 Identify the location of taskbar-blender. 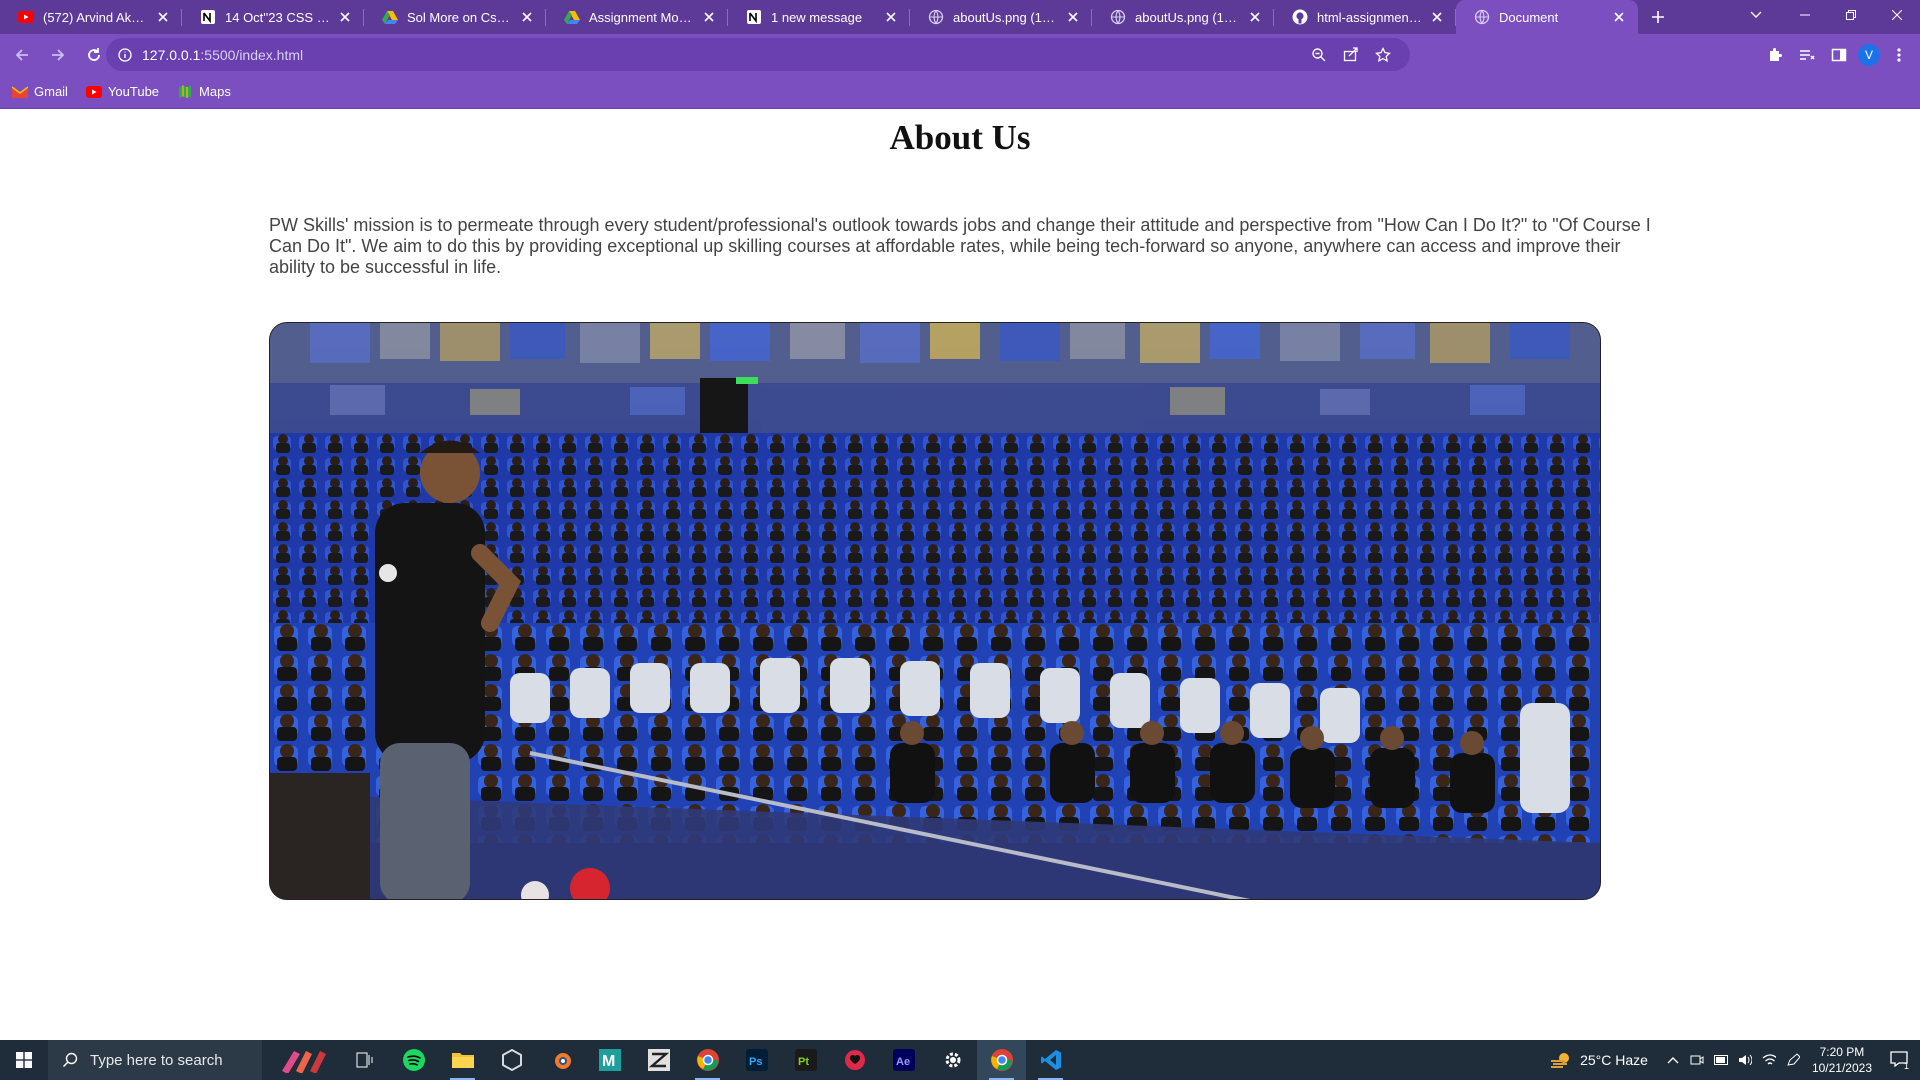
(560, 1060).